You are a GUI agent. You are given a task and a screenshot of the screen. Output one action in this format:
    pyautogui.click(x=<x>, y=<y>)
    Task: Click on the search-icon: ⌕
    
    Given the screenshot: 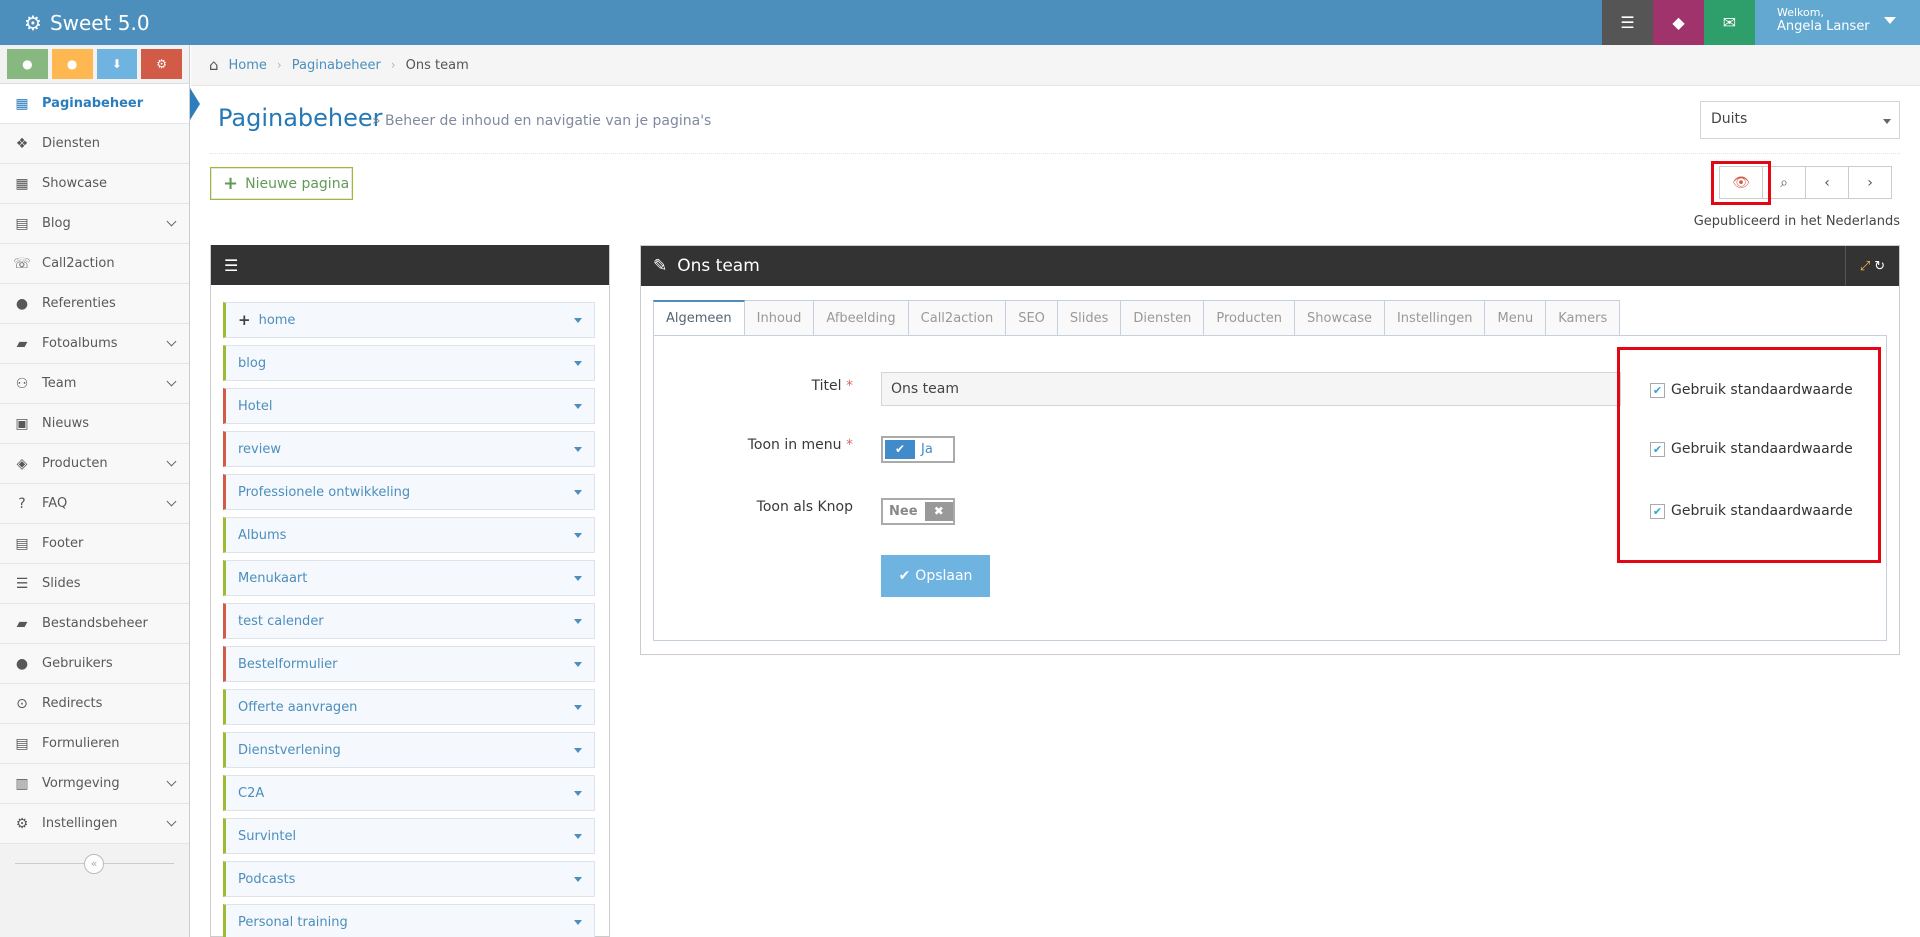 What is the action you would take?
    pyautogui.click(x=1784, y=182)
    